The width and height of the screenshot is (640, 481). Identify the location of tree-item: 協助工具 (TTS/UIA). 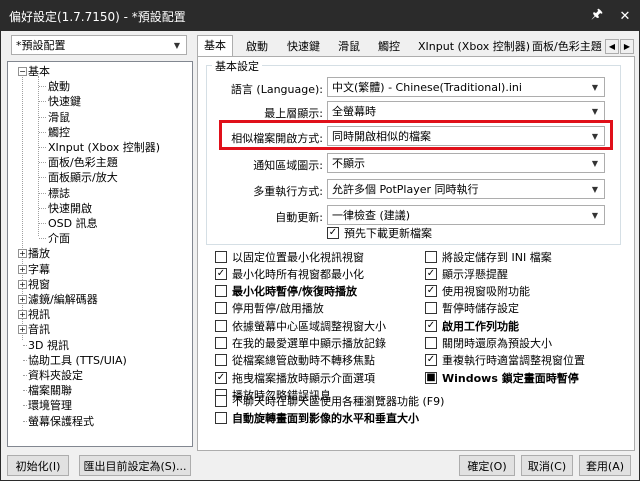
(77, 360).